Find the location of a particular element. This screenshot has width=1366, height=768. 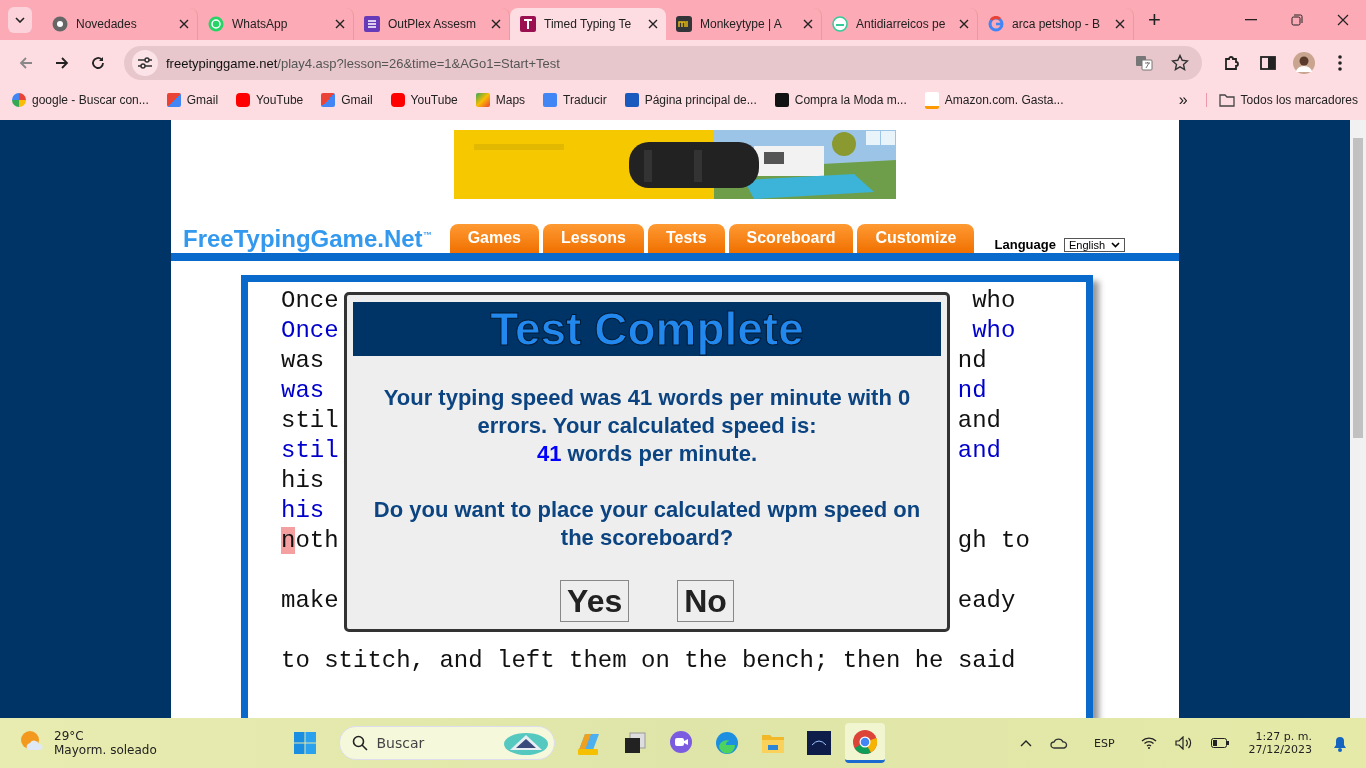

language-label: Language is located at coordinates (1025, 245).